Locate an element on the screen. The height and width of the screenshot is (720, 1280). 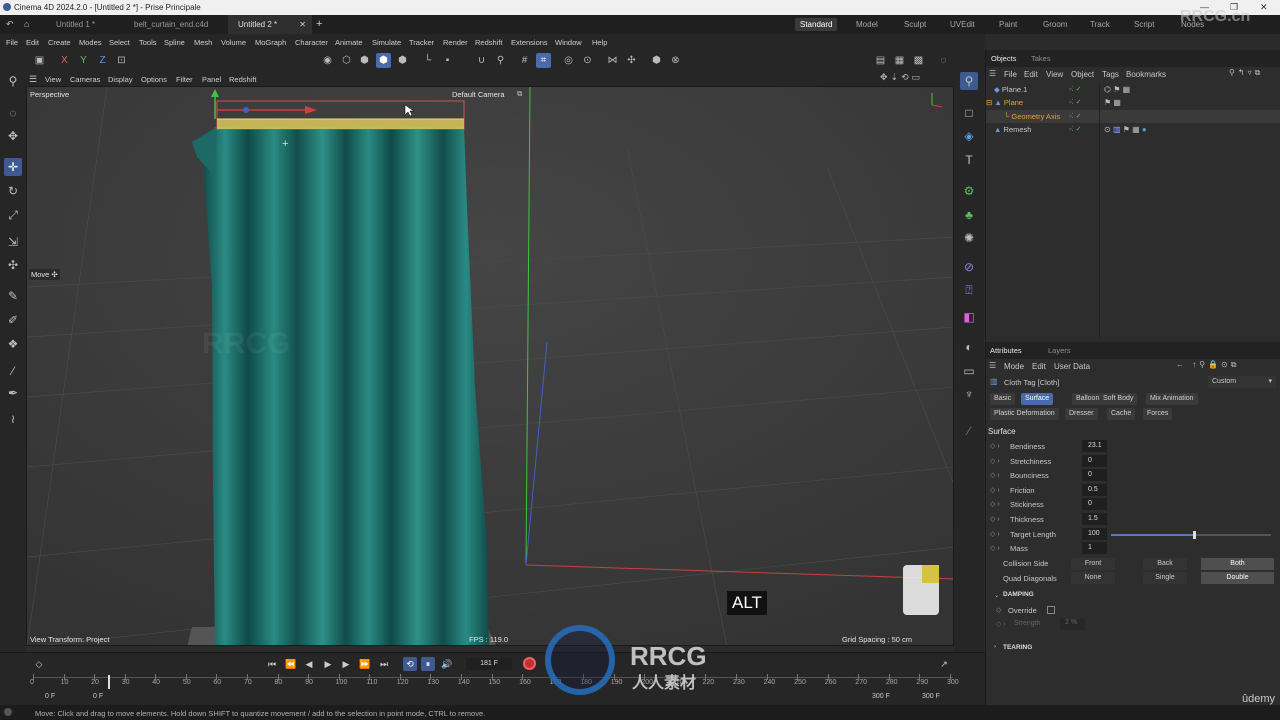
param-value: 23.1 is located at coordinates (1094, 446).